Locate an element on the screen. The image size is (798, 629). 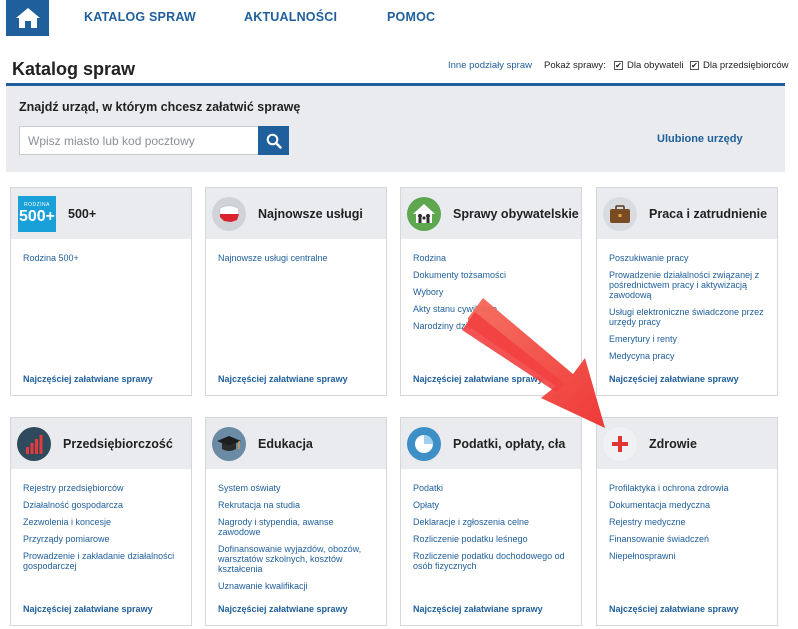
bar-chart-icon is located at coordinates (34, 444).